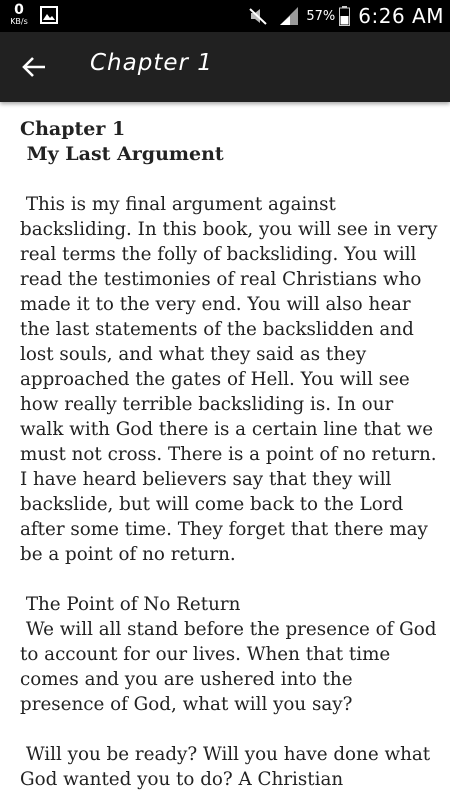 The width and height of the screenshot is (450, 800). I want to click on page-title: Chapter 1, so click(151, 63).